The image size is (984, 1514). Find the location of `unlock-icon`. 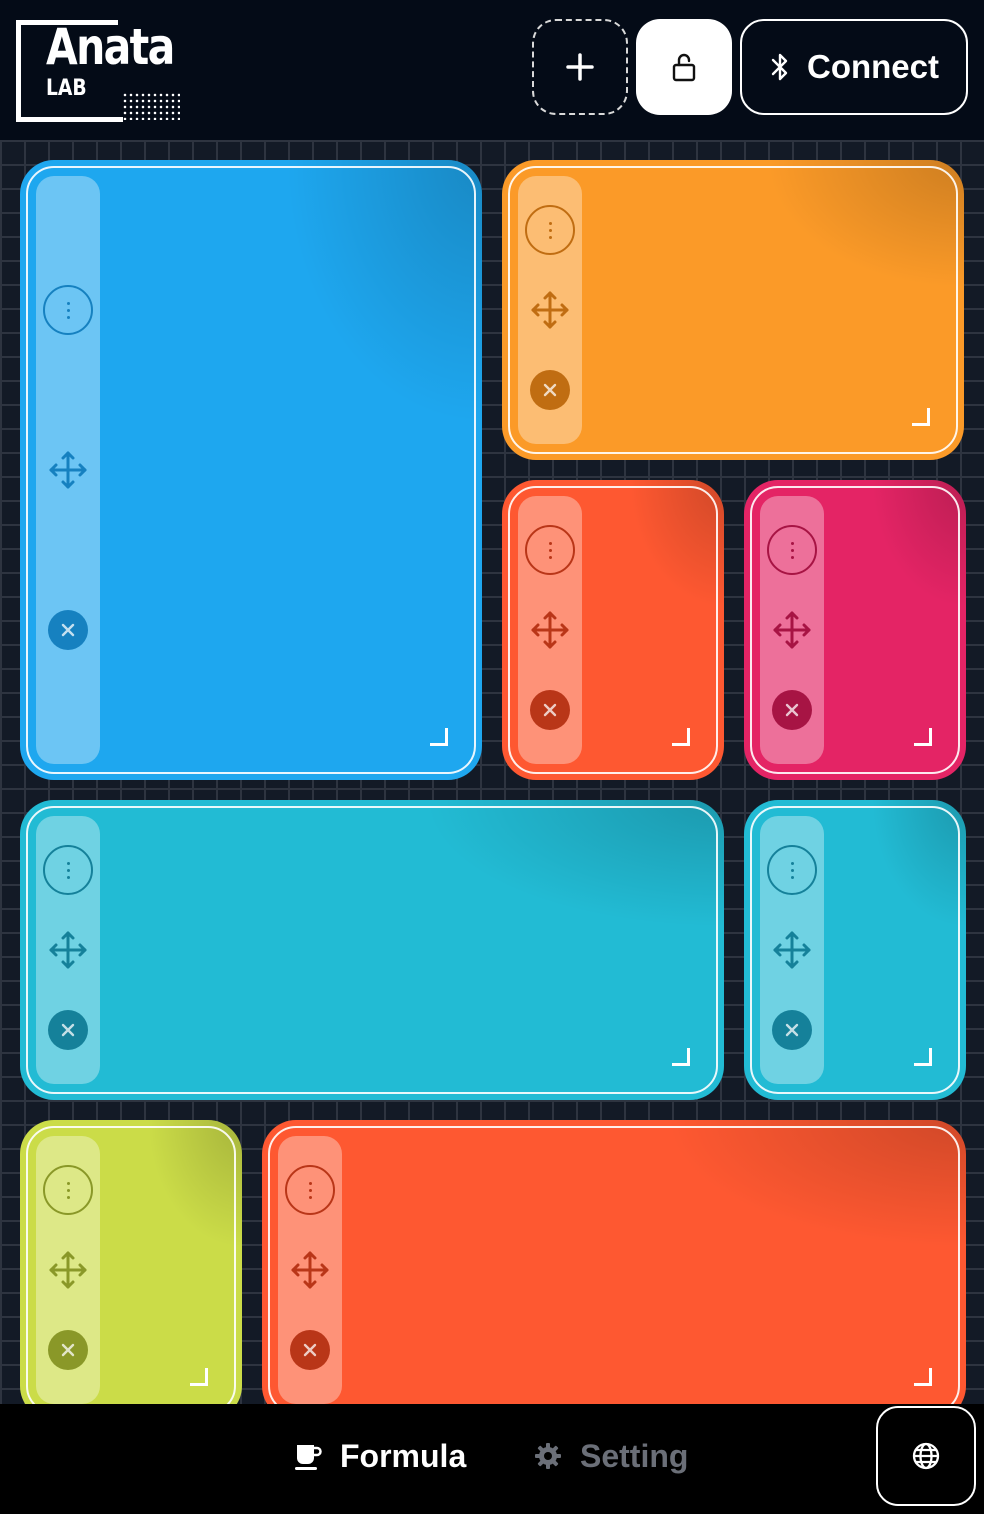

unlock-icon is located at coordinates (684, 67).